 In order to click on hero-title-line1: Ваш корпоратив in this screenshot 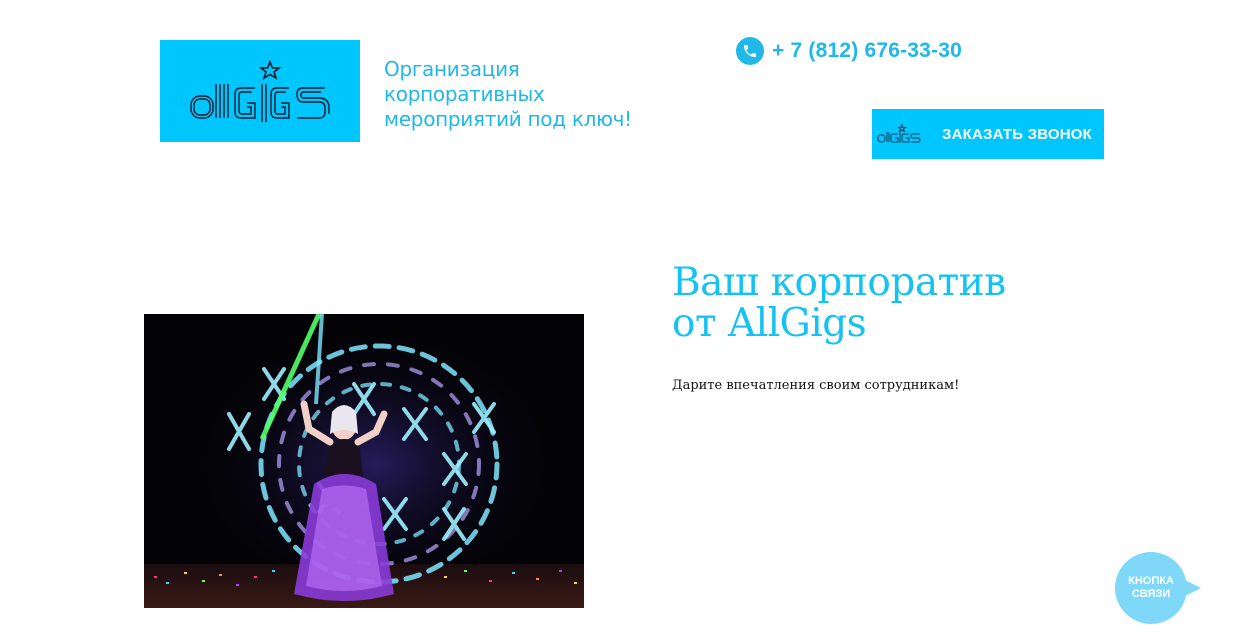, I will do `click(839, 282)`.